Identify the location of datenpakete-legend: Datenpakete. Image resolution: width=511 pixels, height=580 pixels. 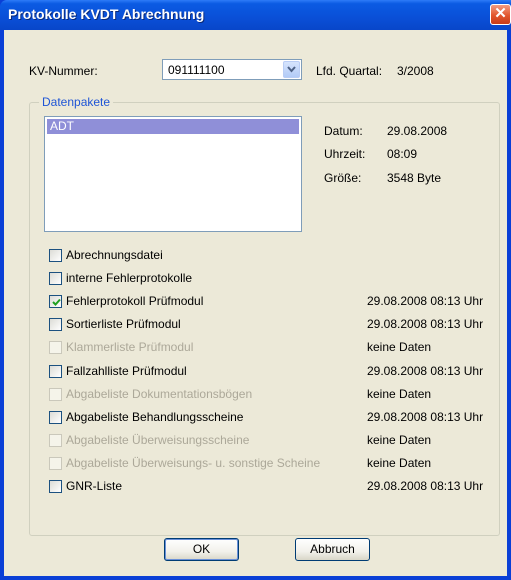
(76, 102).